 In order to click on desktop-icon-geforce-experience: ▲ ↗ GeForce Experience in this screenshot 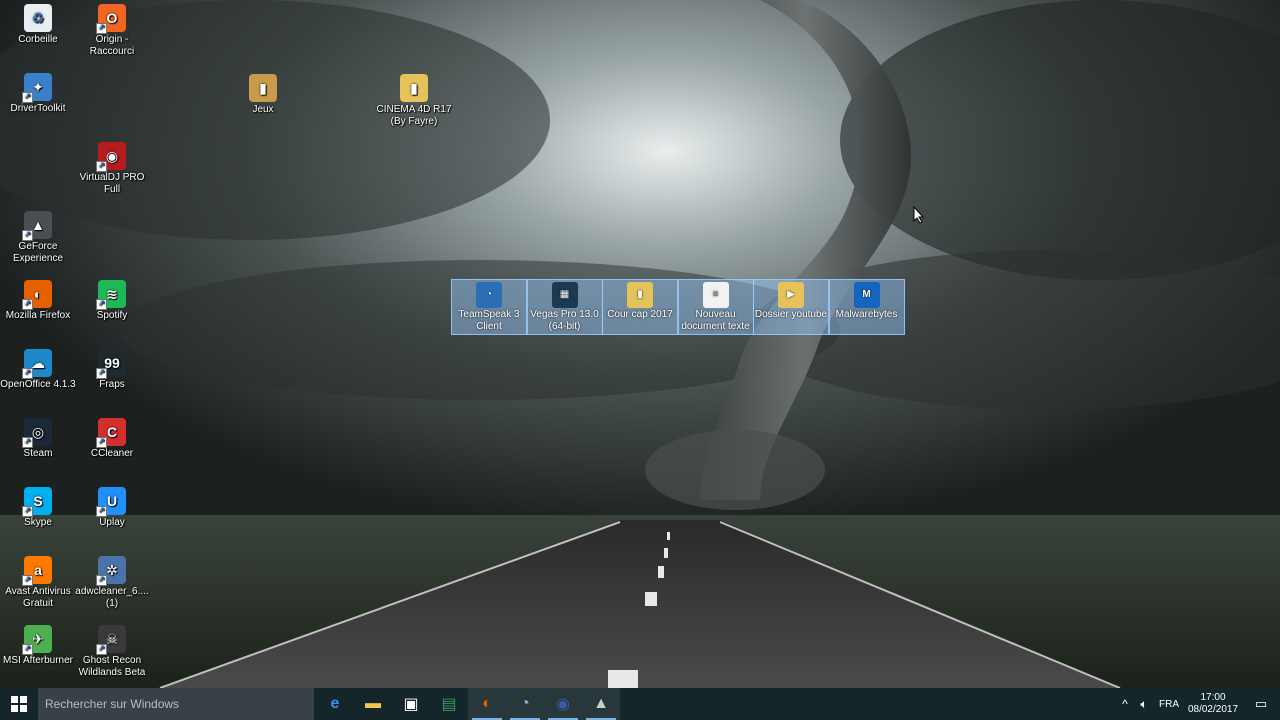, I will do `click(38, 238)`.